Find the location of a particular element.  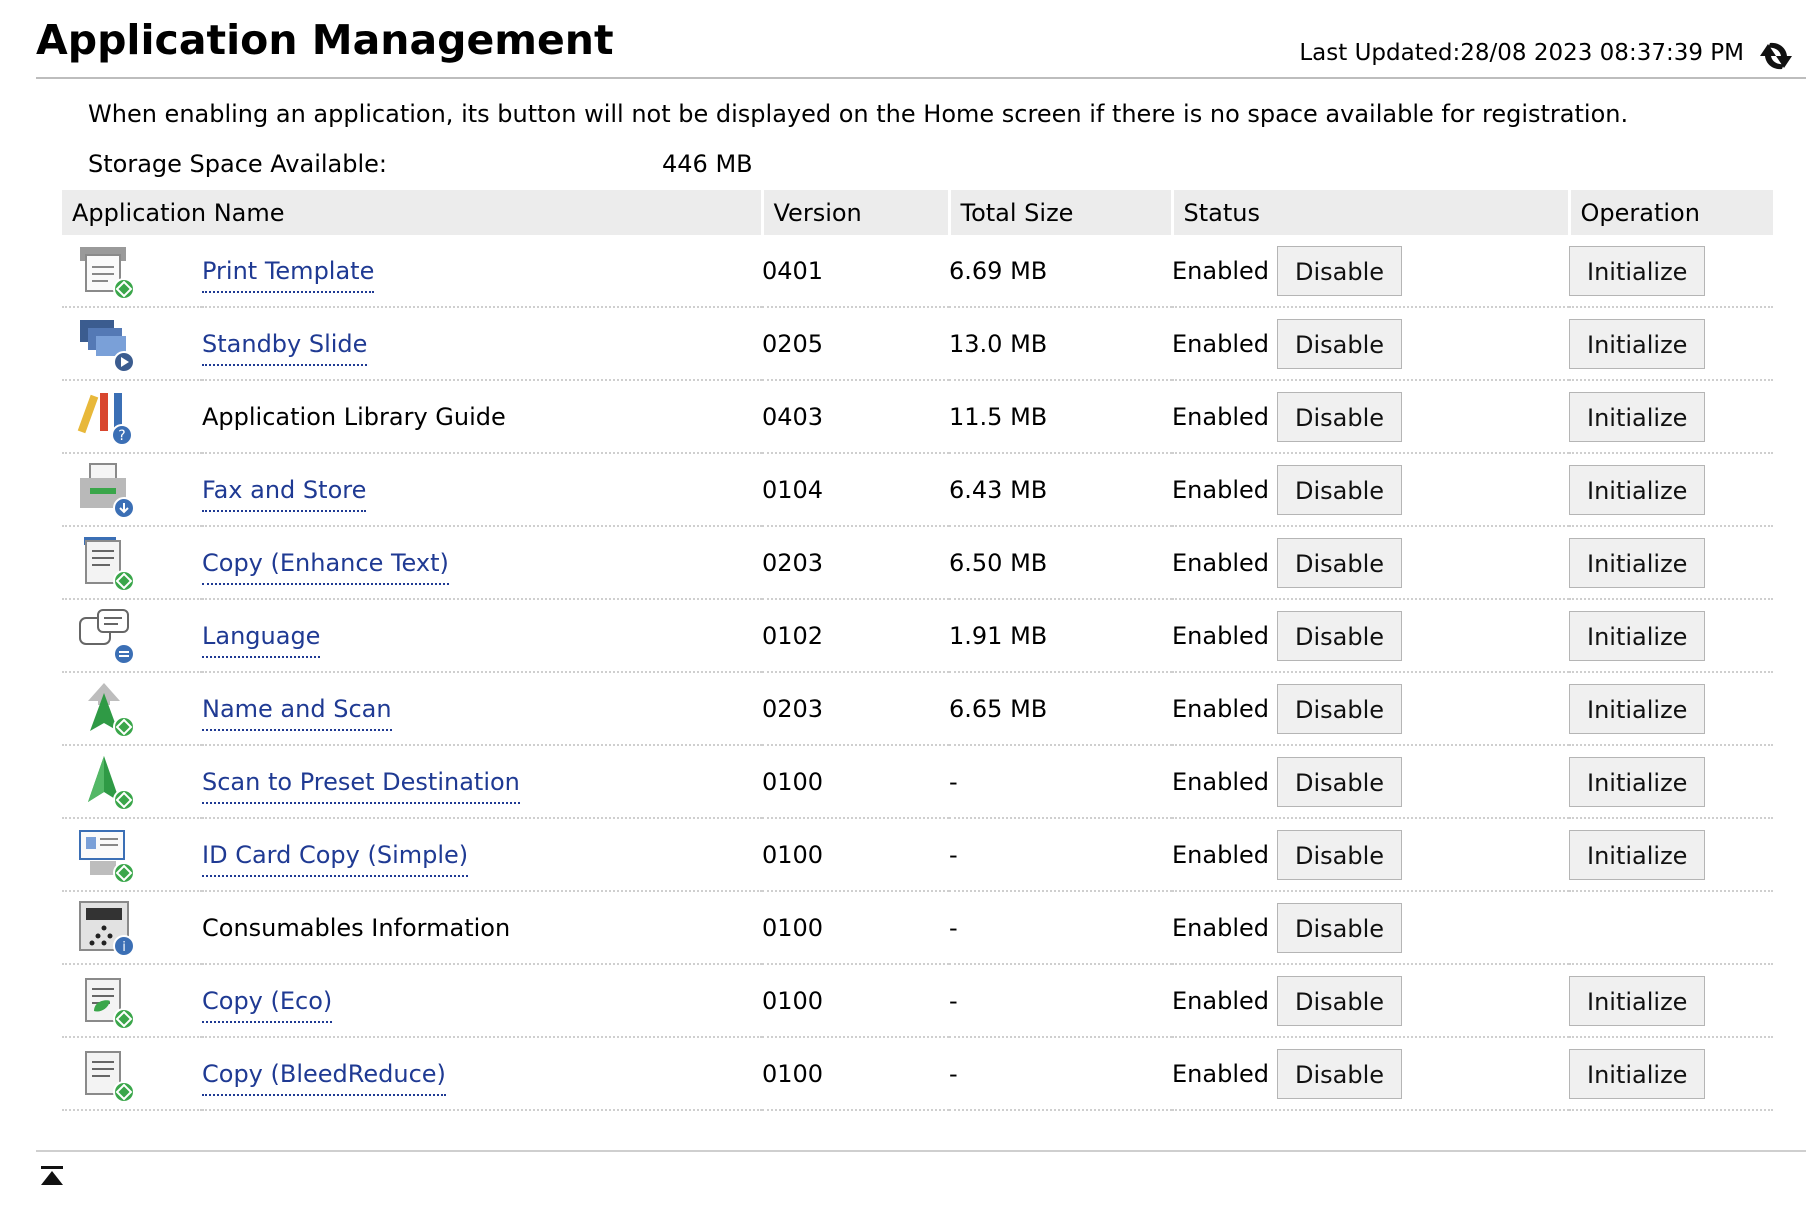

scroll-to-top-icon is located at coordinates (52, 1176).